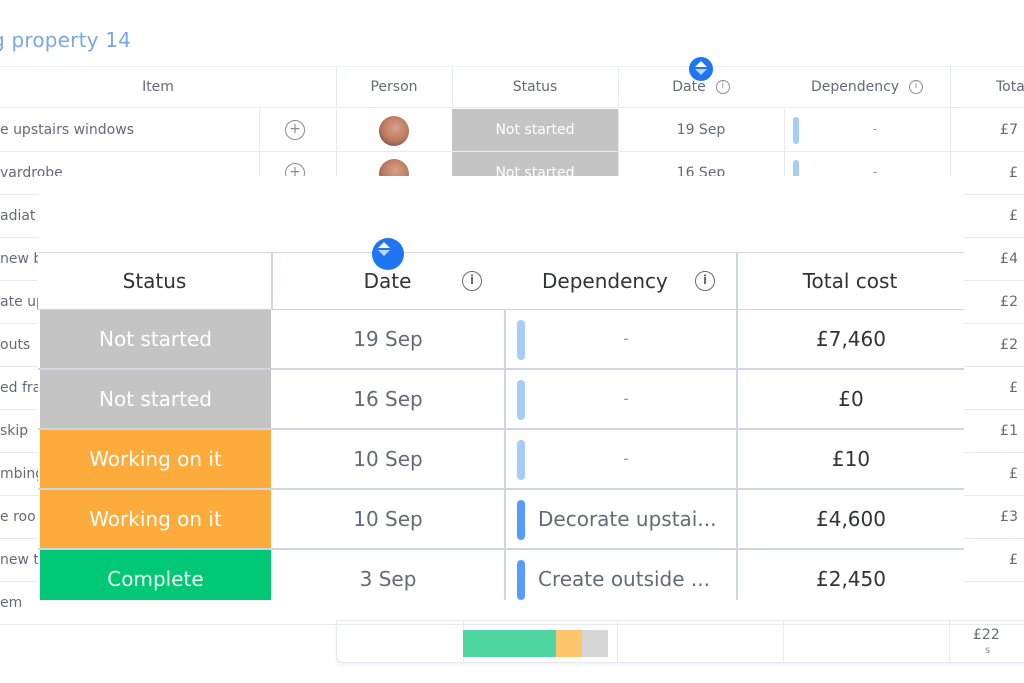 The image size is (1024, 683). I want to click on total-cost-cell: £7, so click(1009, 130).